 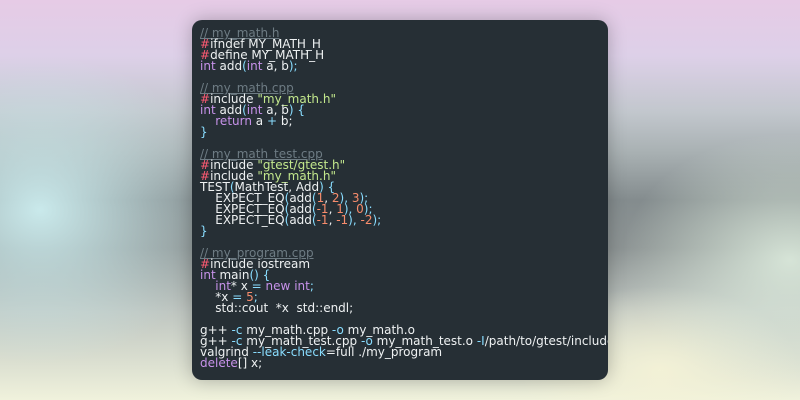 What do you see at coordinates (250, 363) in the screenshot?
I see `code-token: [] x;` at bounding box center [250, 363].